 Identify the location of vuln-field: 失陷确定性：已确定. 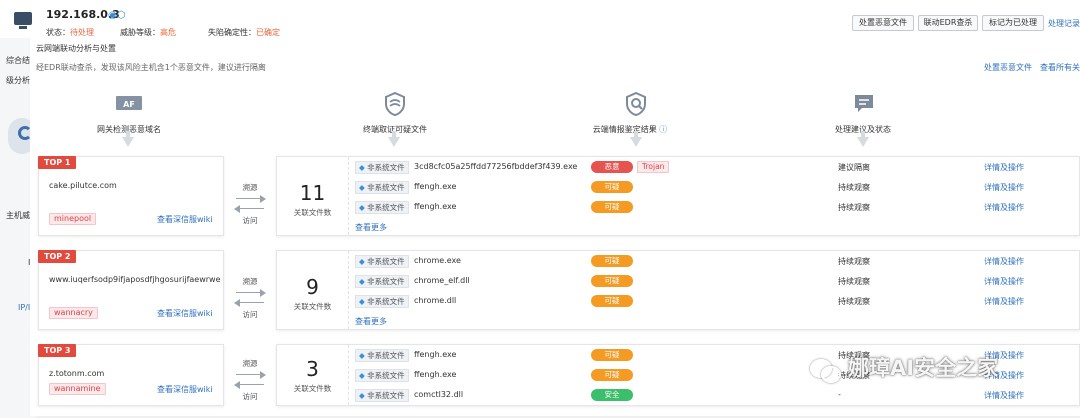
(244, 32).